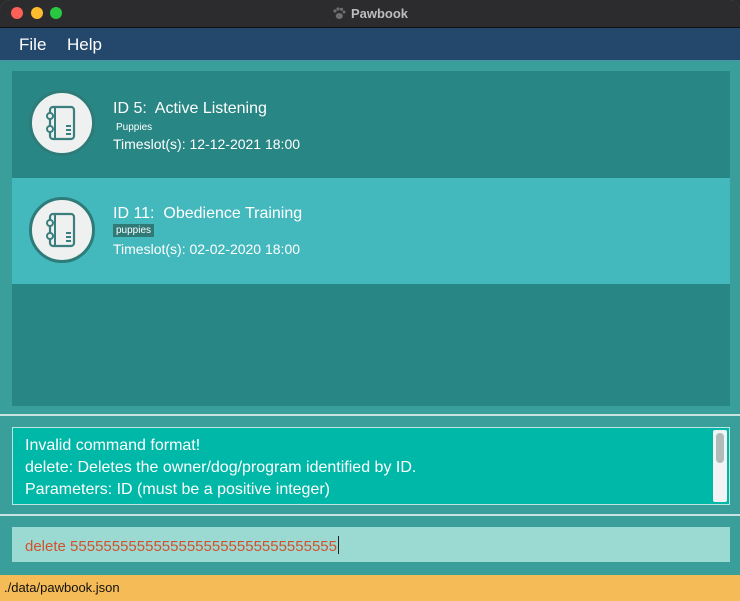 This screenshot has width=740, height=601. What do you see at coordinates (339, 13) in the screenshot?
I see `paw-icon` at bounding box center [339, 13].